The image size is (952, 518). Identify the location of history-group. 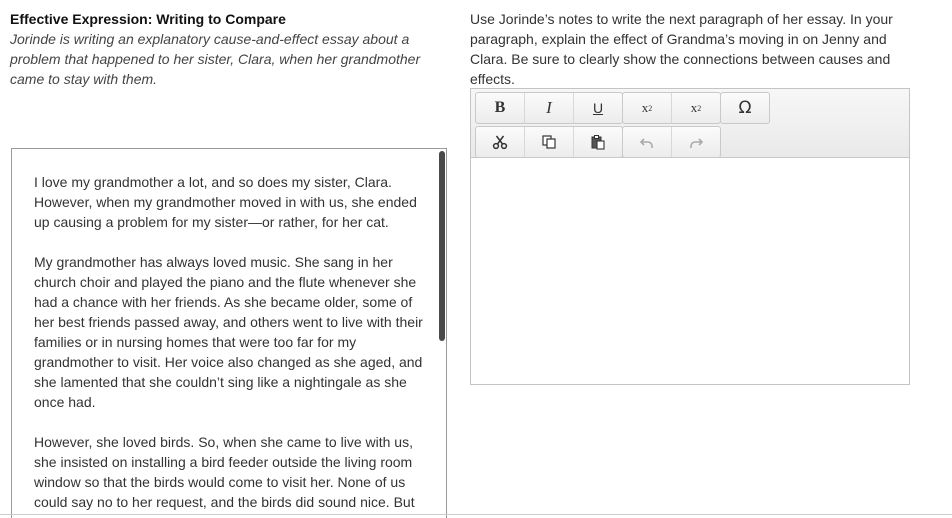
(671, 142).